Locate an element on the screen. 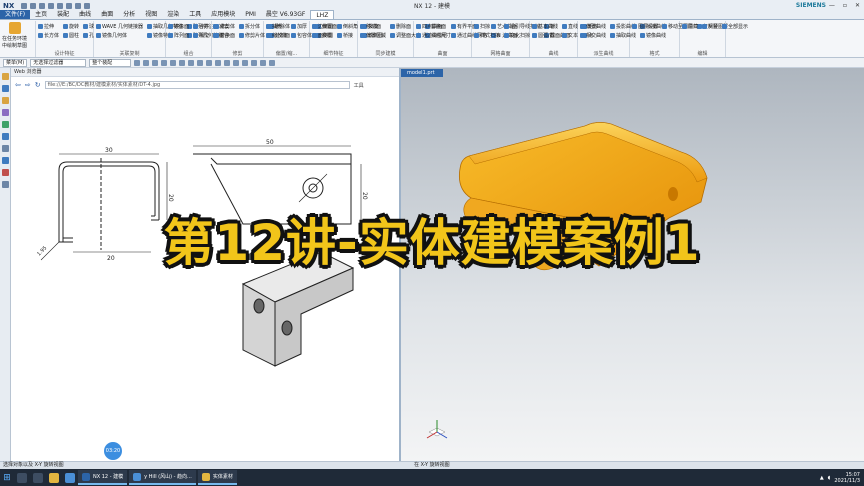 The width and height of the screenshot is (864, 486). volume-icon: ◖ is located at coordinates (829, 478).